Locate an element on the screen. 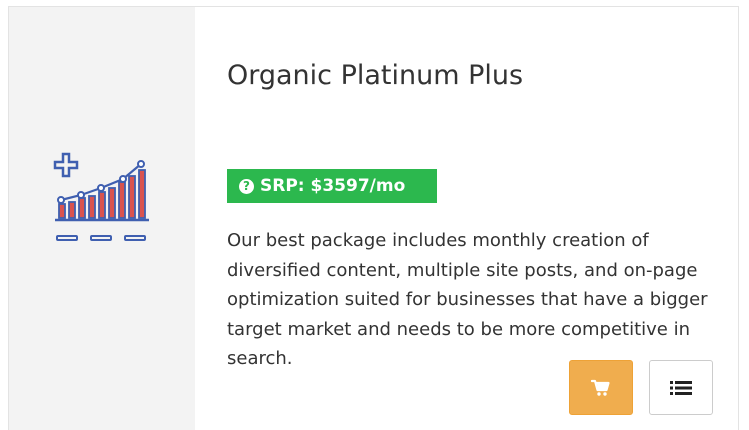  product-title: Organic Platinum Plus is located at coordinates (375, 75).